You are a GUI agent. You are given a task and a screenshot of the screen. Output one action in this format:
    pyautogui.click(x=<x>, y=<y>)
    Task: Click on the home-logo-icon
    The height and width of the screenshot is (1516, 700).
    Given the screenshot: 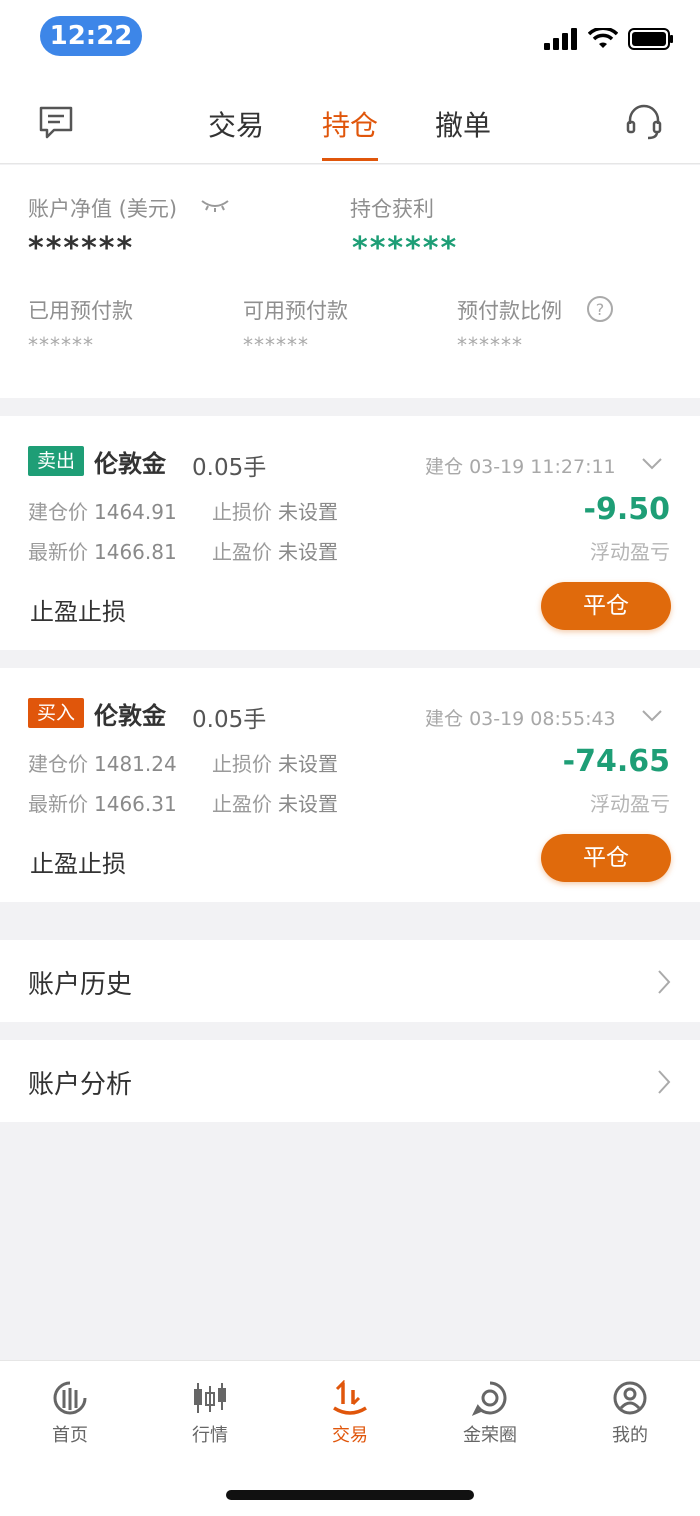 What is the action you would take?
    pyautogui.click(x=70, y=1398)
    